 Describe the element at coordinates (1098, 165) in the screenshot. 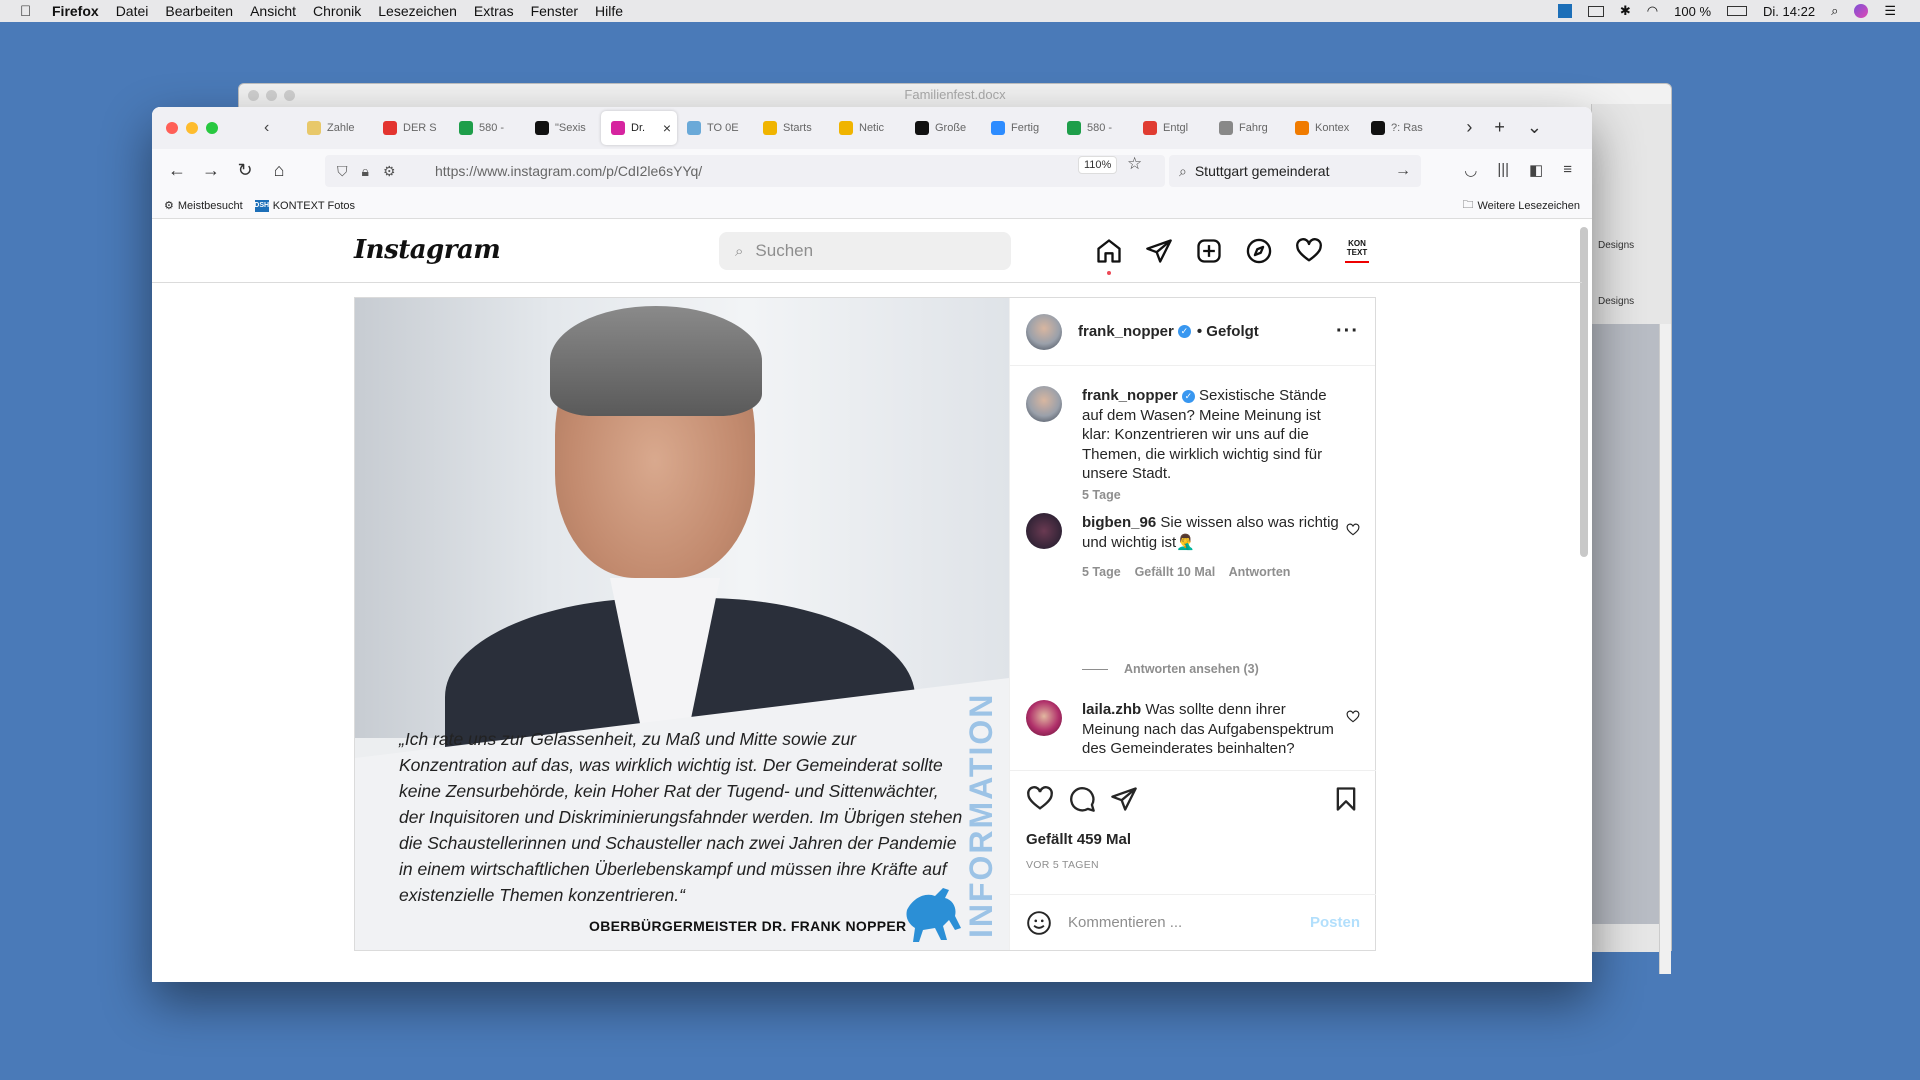

I see `zoom-indicator: 110%` at that location.